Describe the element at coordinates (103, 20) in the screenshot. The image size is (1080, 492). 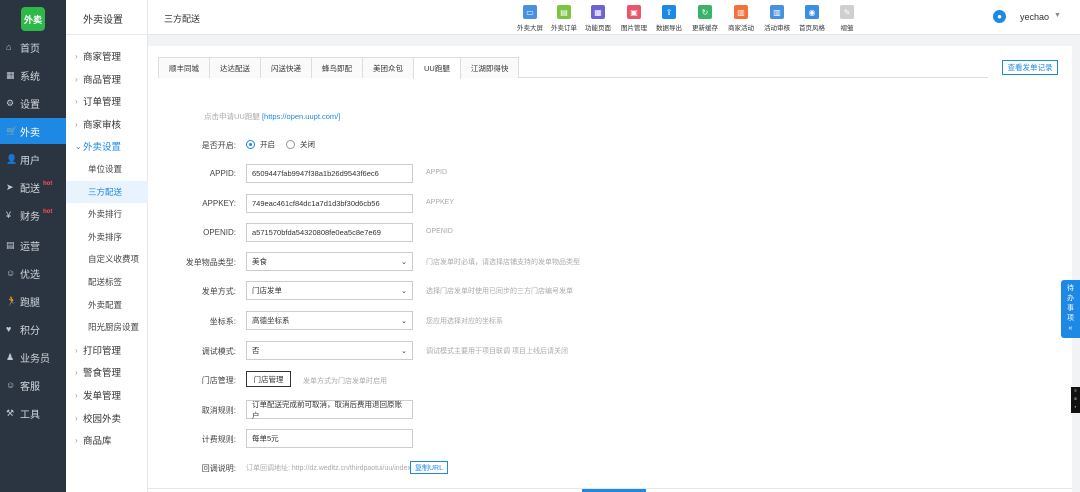
I see `secondary-sidebar-title: 外卖设置` at that location.